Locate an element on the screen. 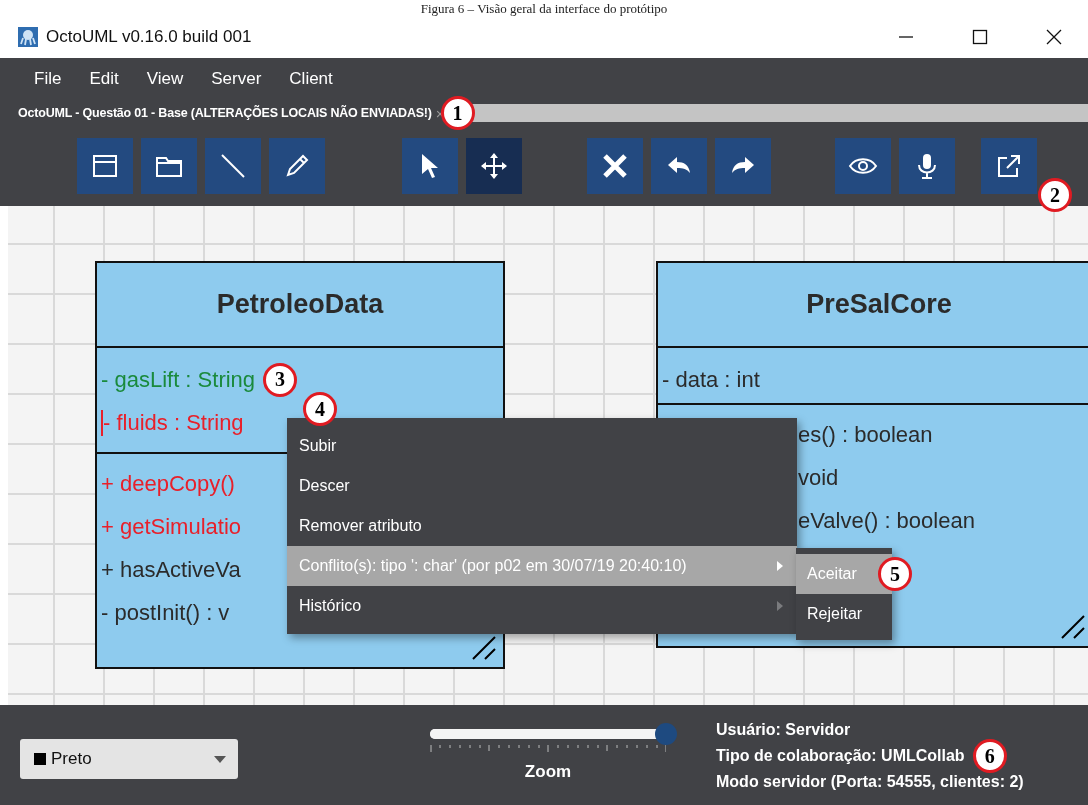 This screenshot has width=1088, height=805. status-text: Modo servidor (Porta: 54555, clientes: 2) is located at coordinates (870, 782).